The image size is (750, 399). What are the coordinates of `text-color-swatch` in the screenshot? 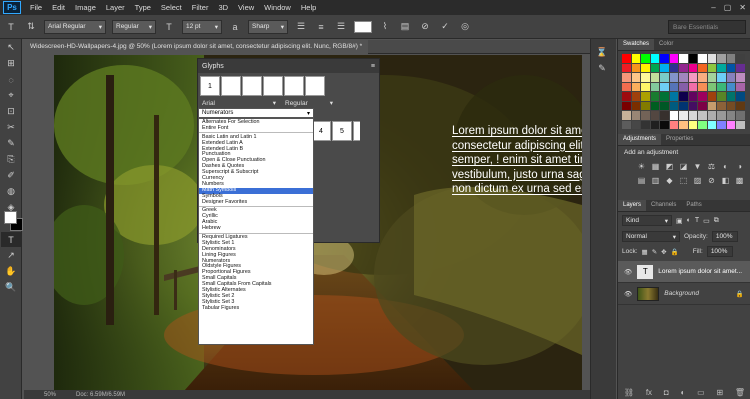 It's located at (363, 26).